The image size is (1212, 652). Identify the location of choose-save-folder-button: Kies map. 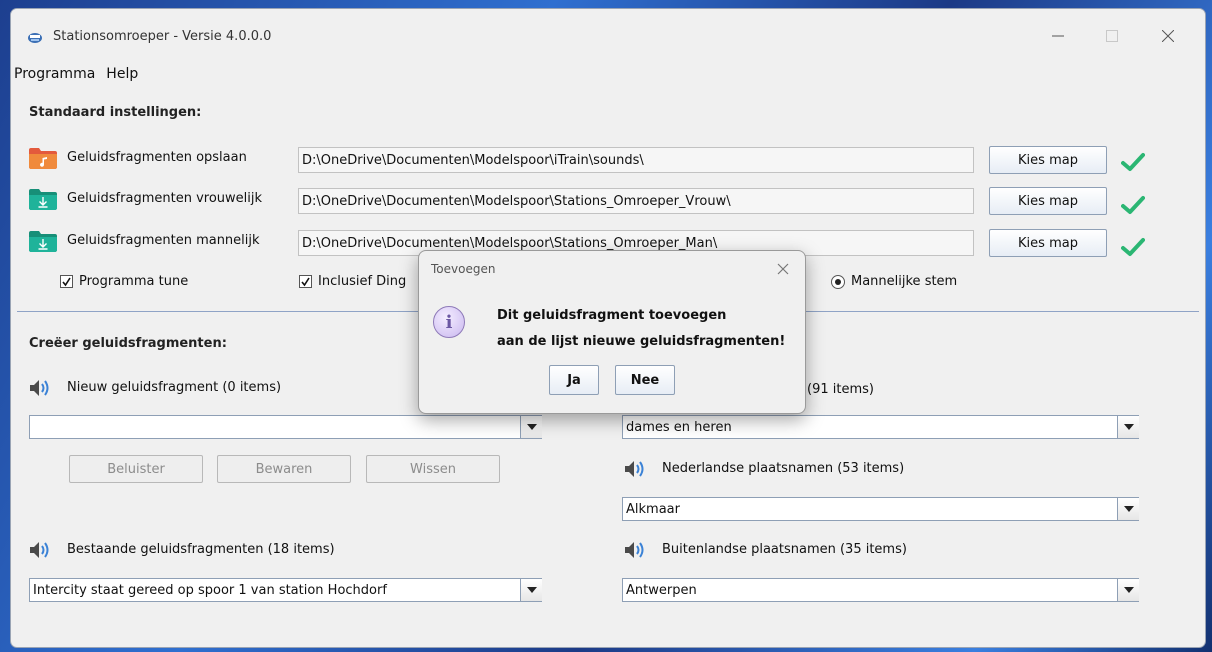
(1048, 160).